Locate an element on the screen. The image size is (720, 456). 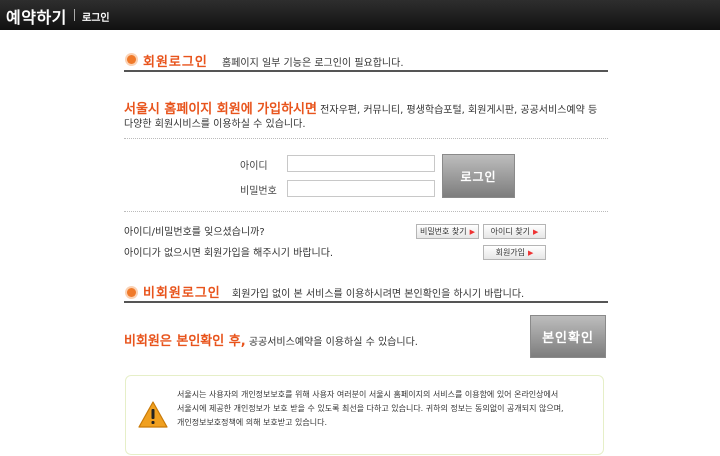
find-id-button: 아이디 찾기 ▶ is located at coordinates (514, 231).